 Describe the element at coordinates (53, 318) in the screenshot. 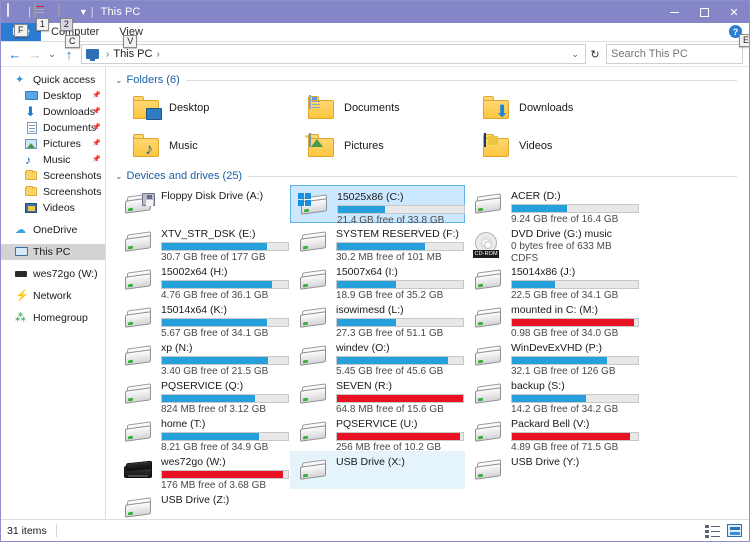

I see `sidebar-item-homegroup: ⁂ Homegroup` at that location.